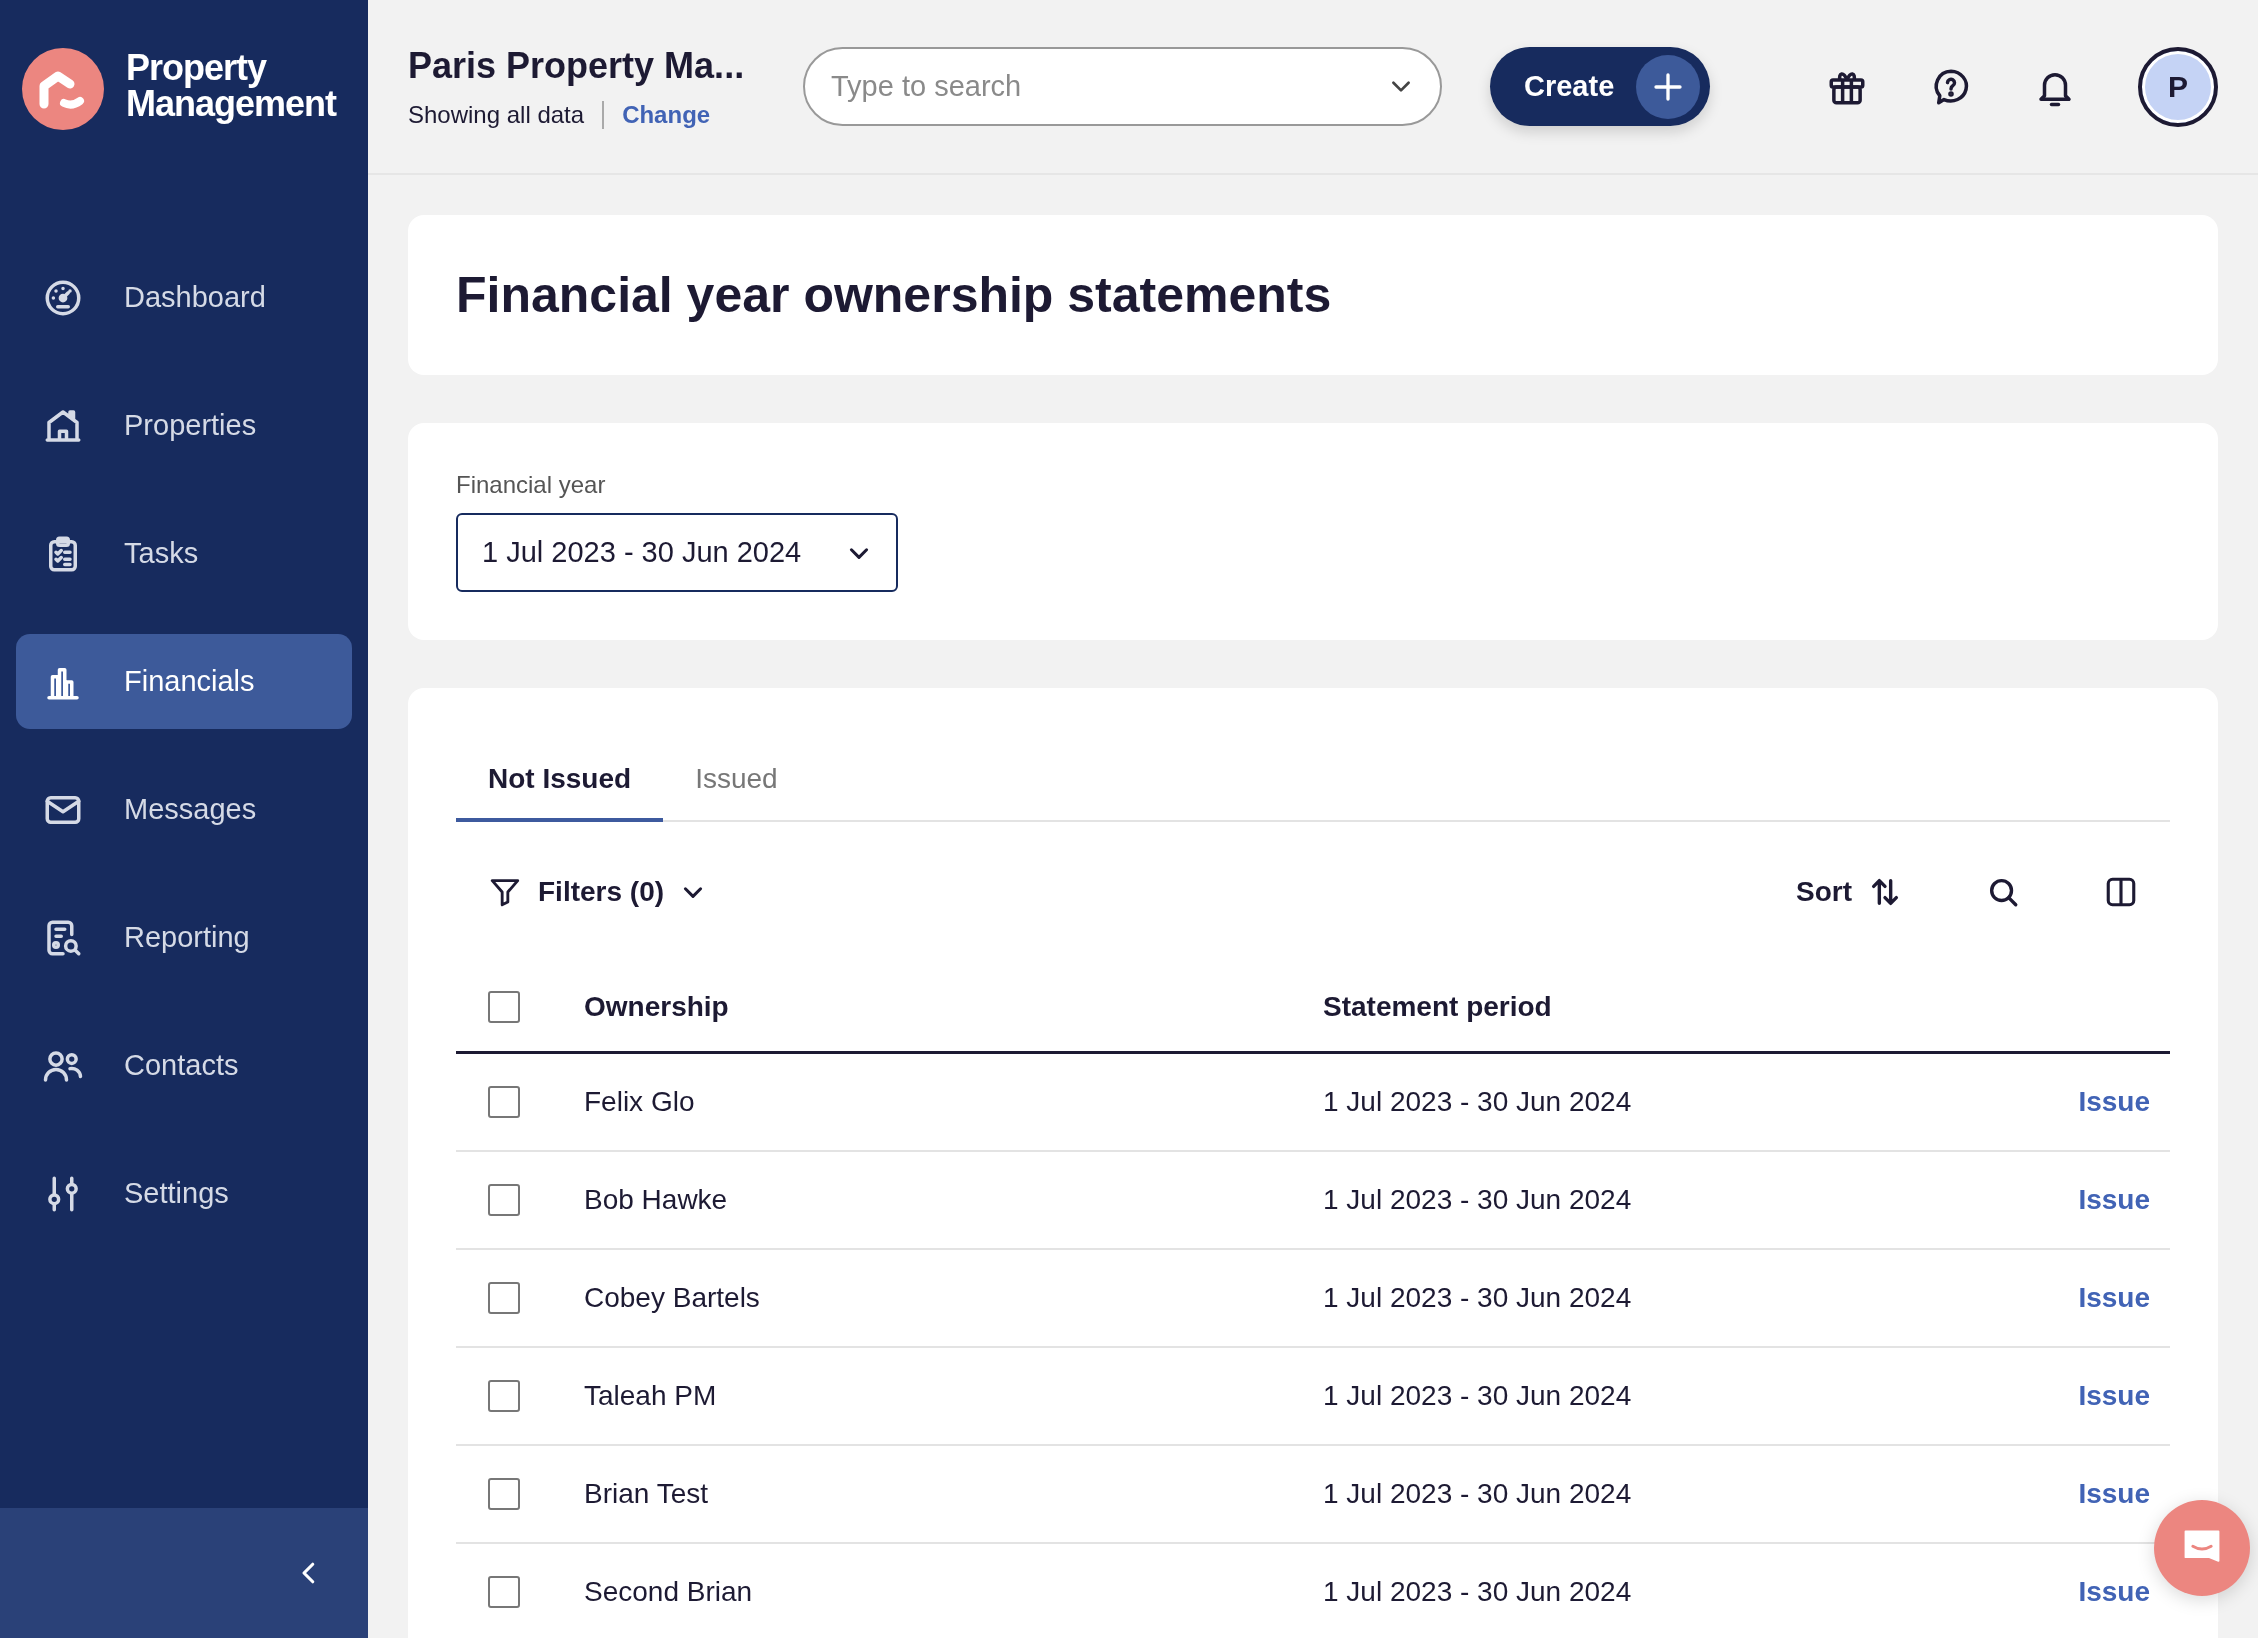 Image resolution: width=2258 pixels, height=1638 pixels. Describe the element at coordinates (184, 425) in the screenshot. I see `sidebar-item: Properties` at that location.